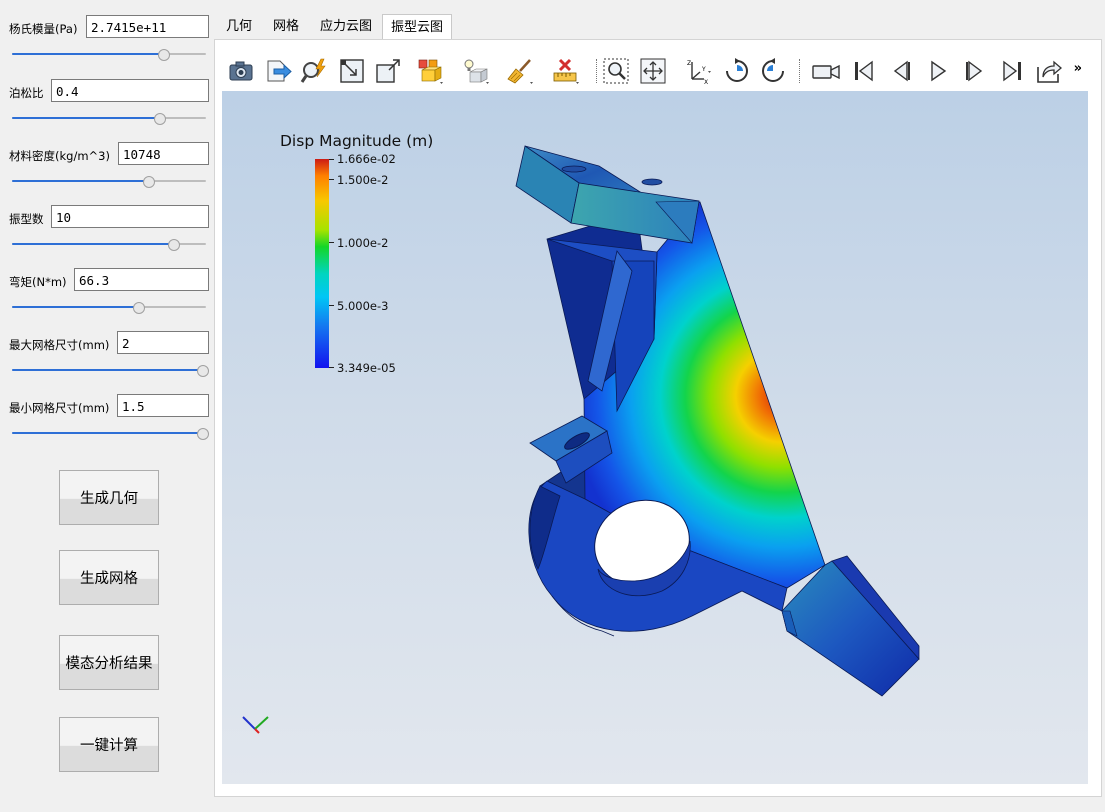 Image resolution: width=1105 pixels, height=812 pixels. Describe the element at coordinates (107, 45) in the screenshot. I see `param-youngs-modulus: 杨氏模量(Pa) 2.7415e+11` at that location.